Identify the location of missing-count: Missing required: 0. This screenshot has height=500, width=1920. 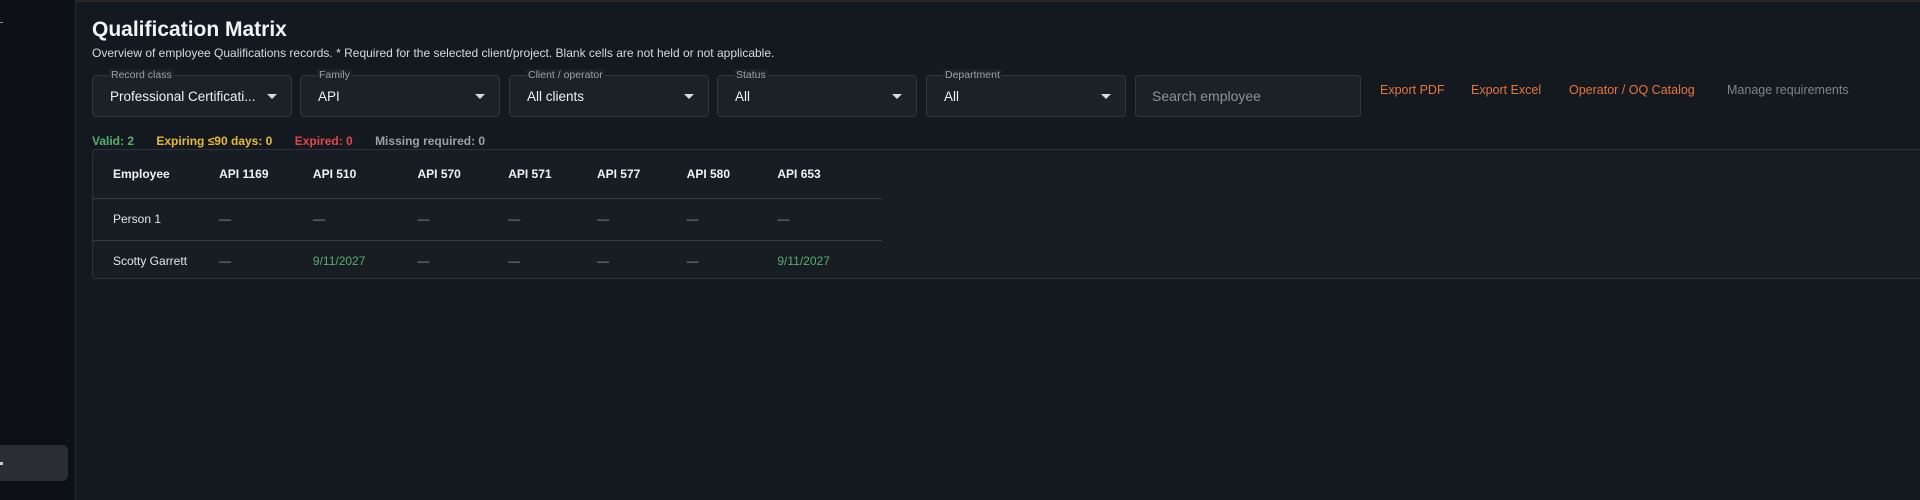
(430, 141).